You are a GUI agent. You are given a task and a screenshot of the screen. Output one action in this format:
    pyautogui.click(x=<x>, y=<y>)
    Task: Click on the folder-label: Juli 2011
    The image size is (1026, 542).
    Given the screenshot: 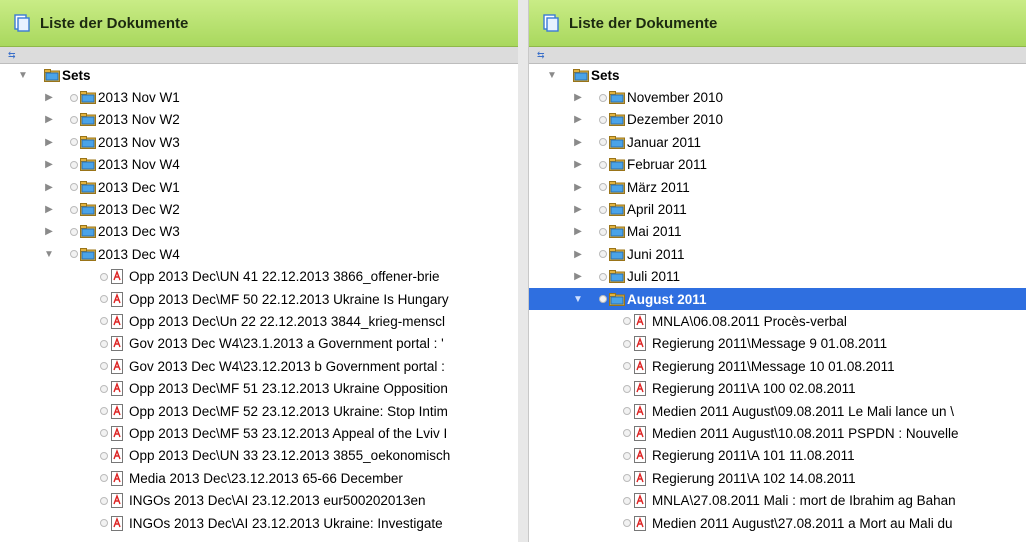 What is the action you would take?
    pyautogui.click(x=654, y=277)
    